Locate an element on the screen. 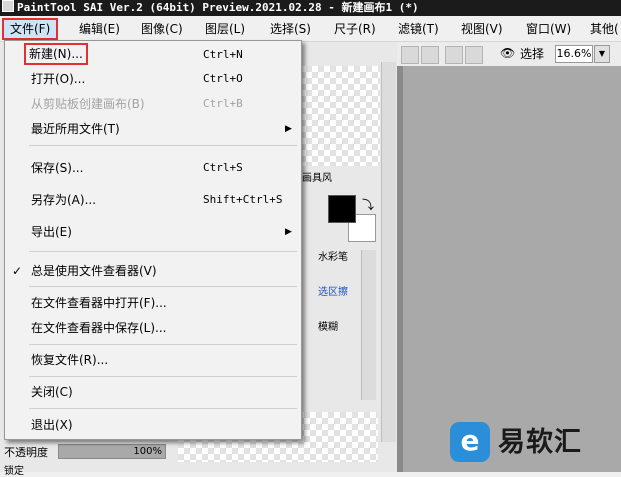 This screenshot has width=621, height=477. redo-button is located at coordinates (474, 55).